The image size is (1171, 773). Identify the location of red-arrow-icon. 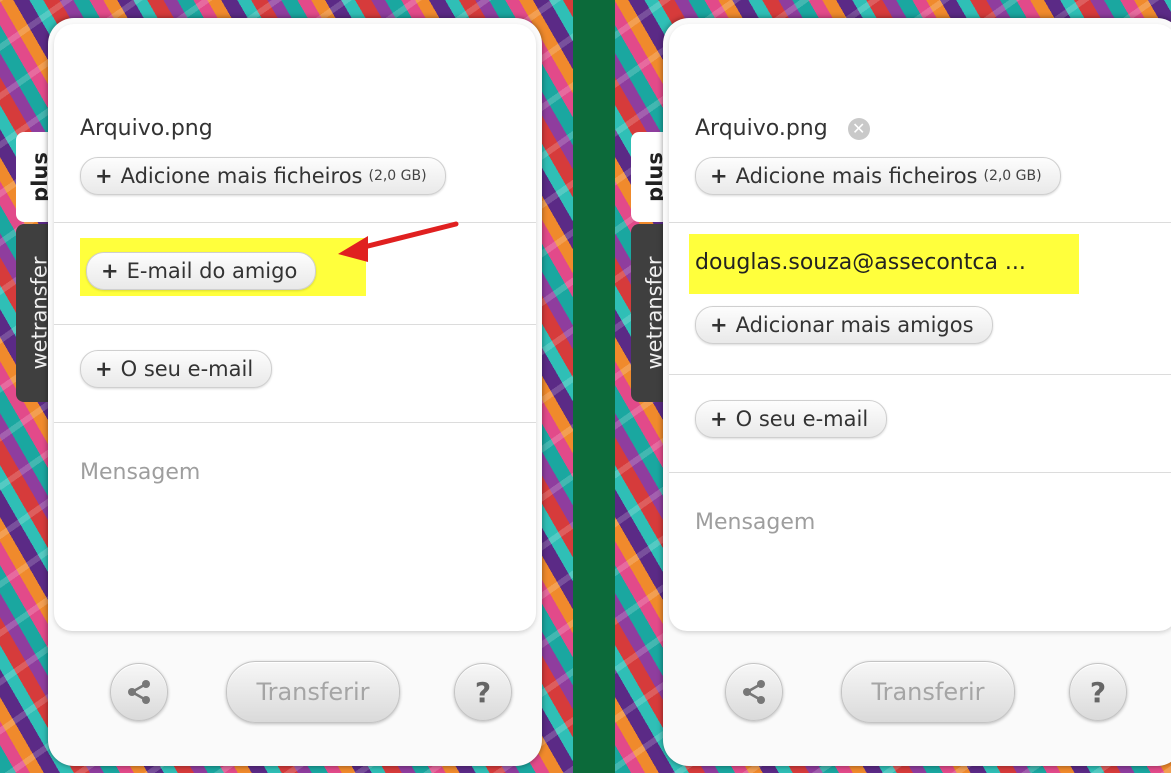
(398, 241).